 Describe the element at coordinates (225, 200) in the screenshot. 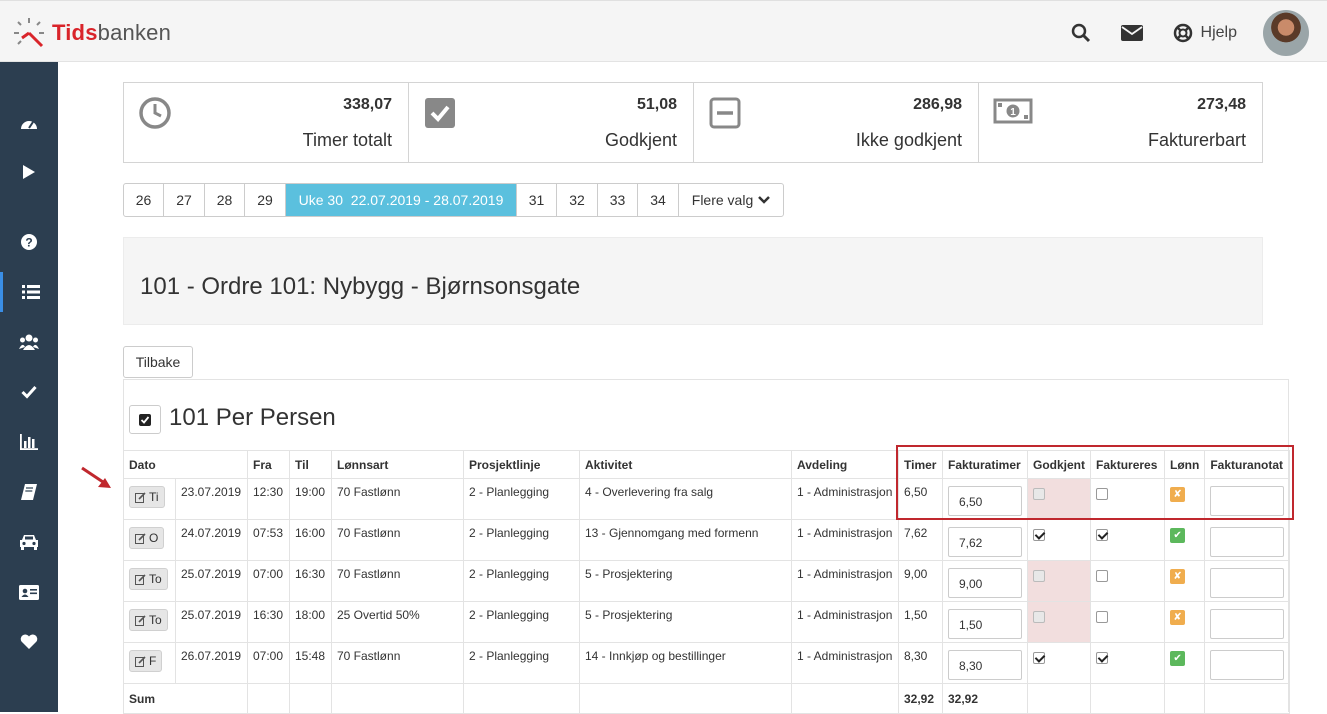

I see `week-28: 28` at that location.